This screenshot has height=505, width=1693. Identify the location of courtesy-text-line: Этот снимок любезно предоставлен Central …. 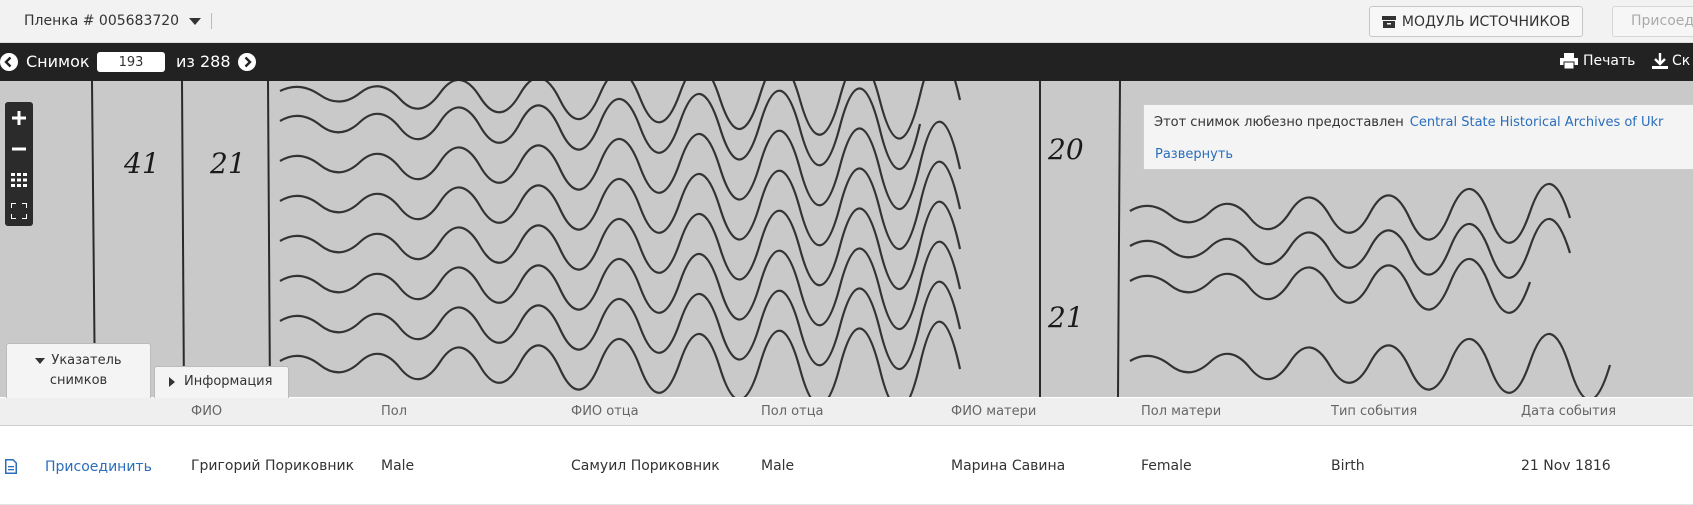
(1408, 122).